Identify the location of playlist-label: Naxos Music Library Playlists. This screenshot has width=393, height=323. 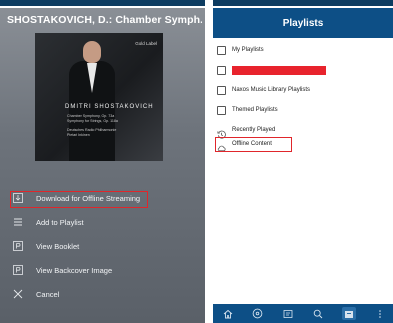
(271, 90).